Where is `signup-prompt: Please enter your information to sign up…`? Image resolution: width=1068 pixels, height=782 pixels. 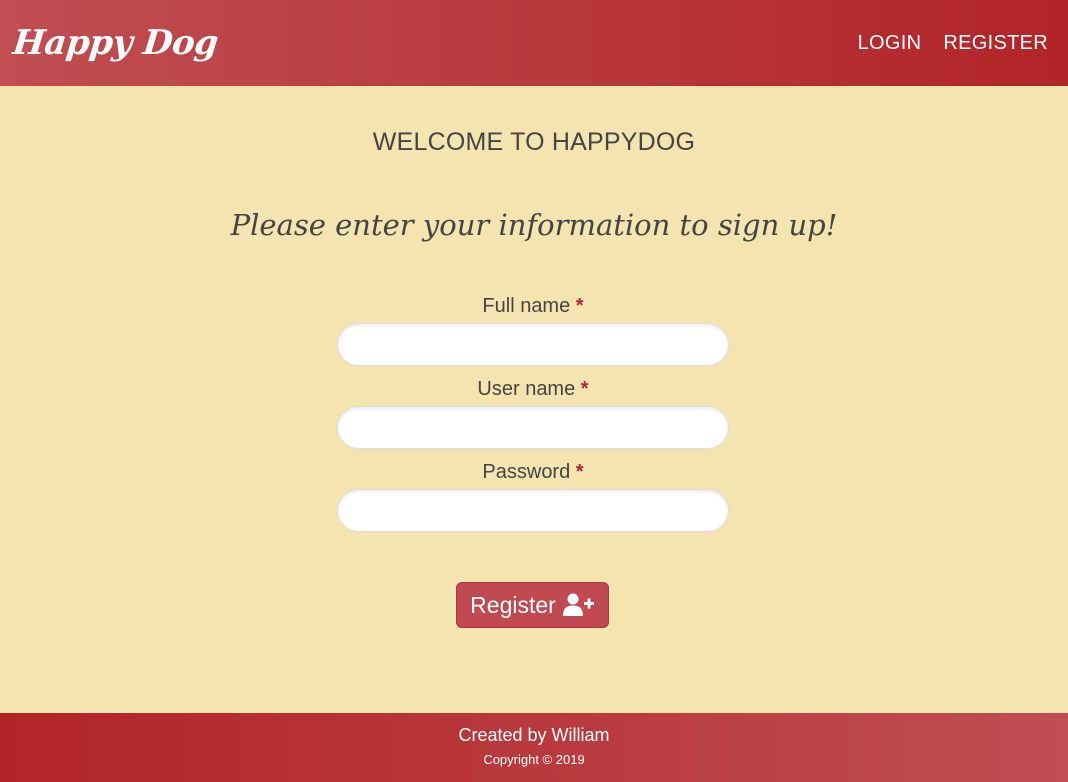 signup-prompt: Please enter your information to sign up… is located at coordinates (534, 225).